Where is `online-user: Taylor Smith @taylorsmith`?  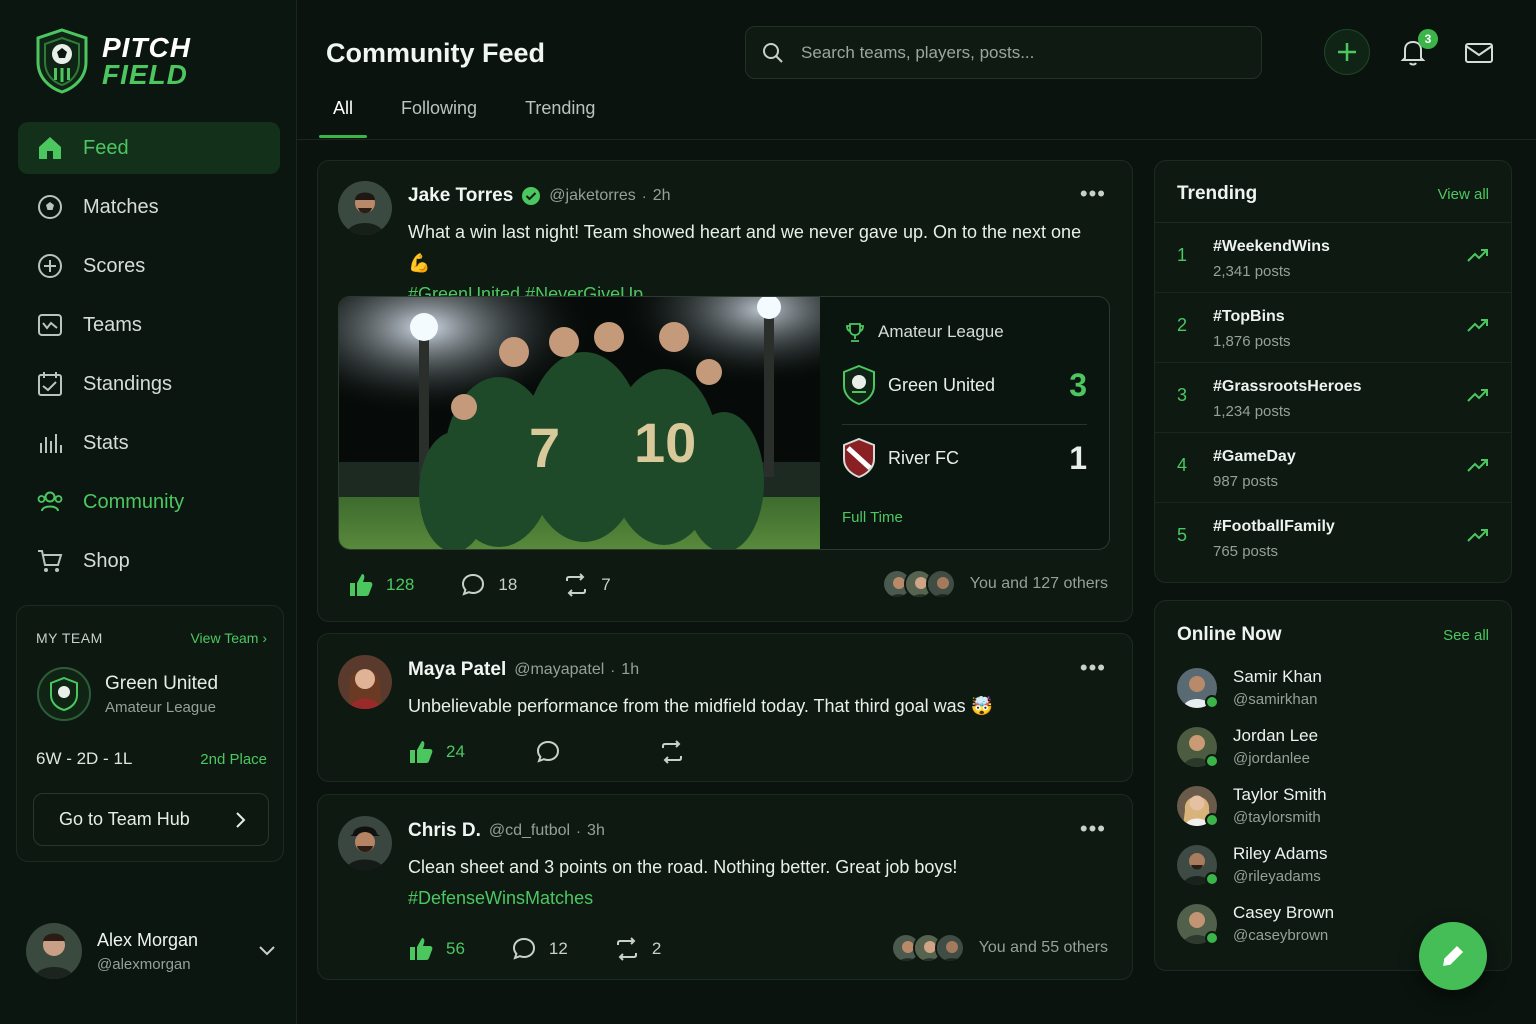
online-user: Taylor Smith @taylorsmith is located at coordinates (1252, 806).